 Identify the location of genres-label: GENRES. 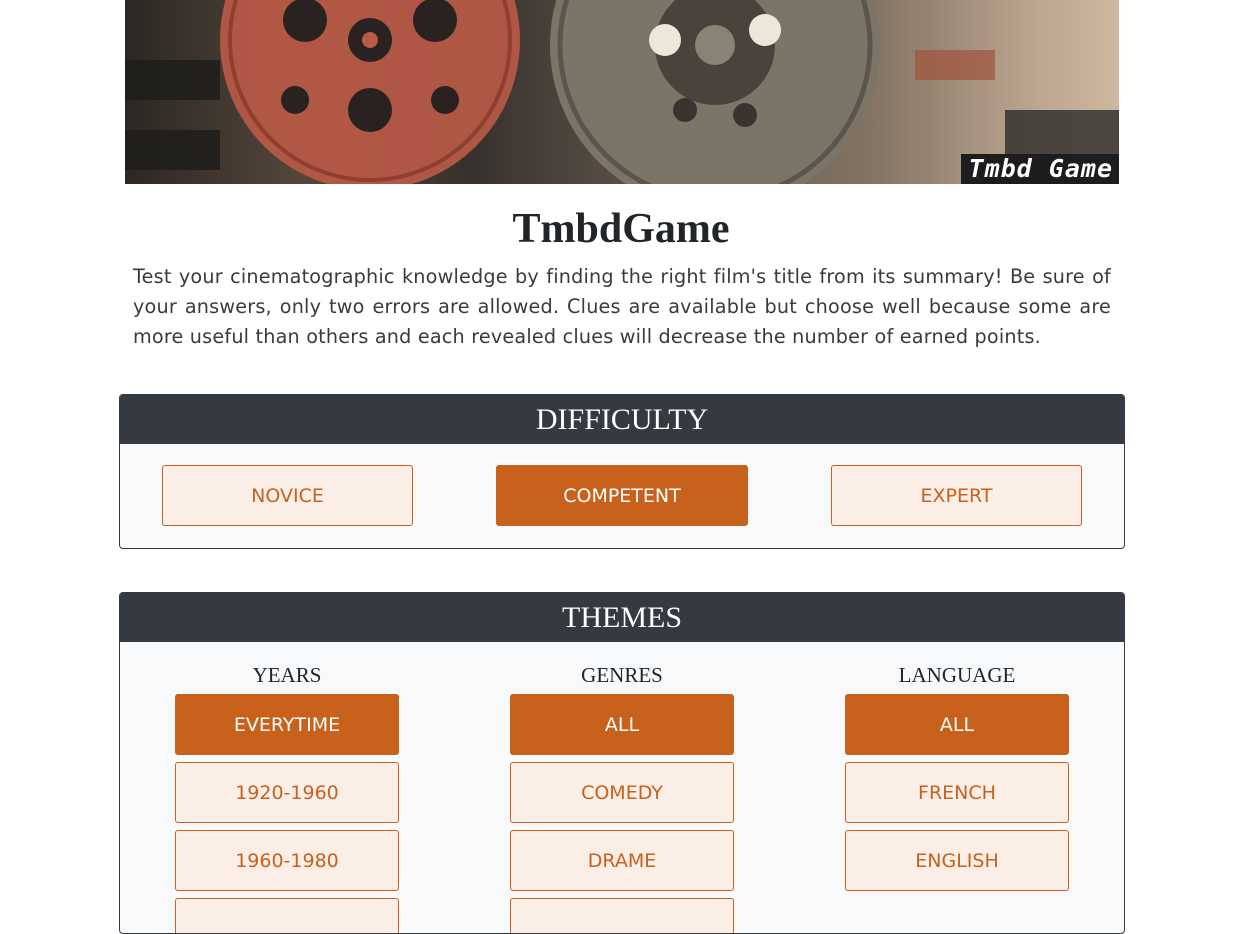
(622, 675).